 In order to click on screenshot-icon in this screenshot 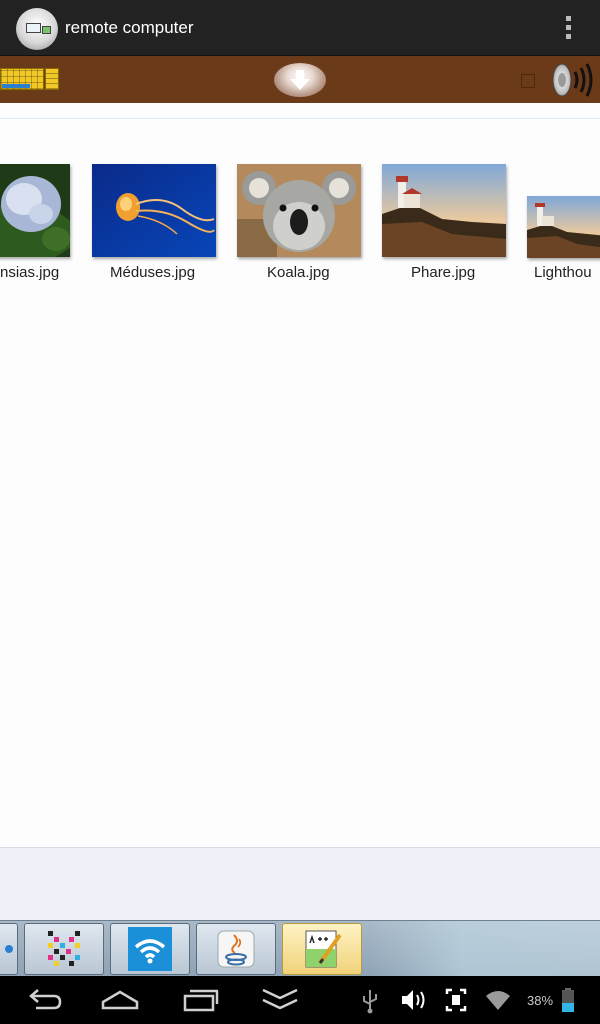, I will do `click(456, 1000)`.